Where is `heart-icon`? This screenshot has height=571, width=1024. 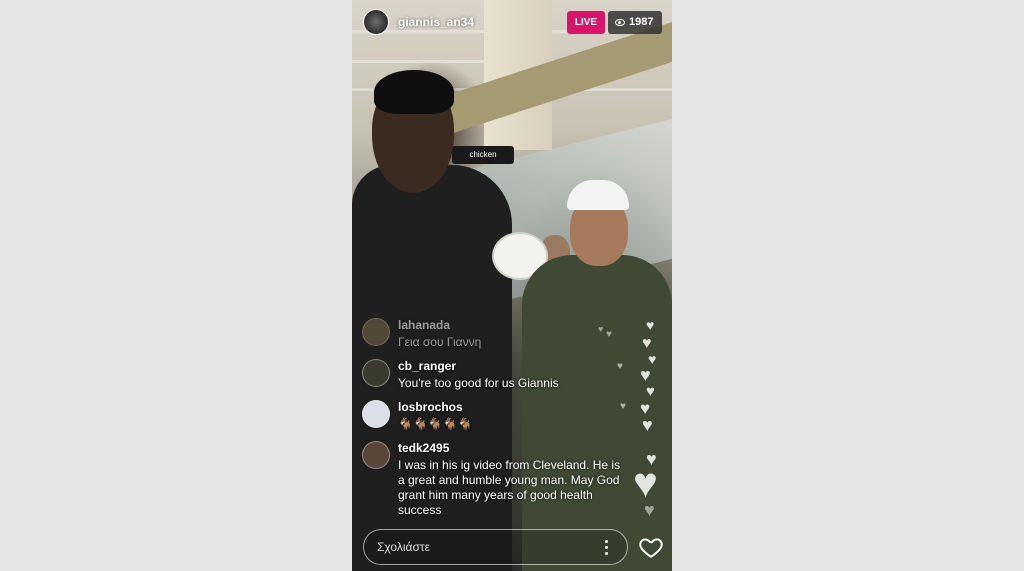
heart-icon is located at coordinates (651, 547).